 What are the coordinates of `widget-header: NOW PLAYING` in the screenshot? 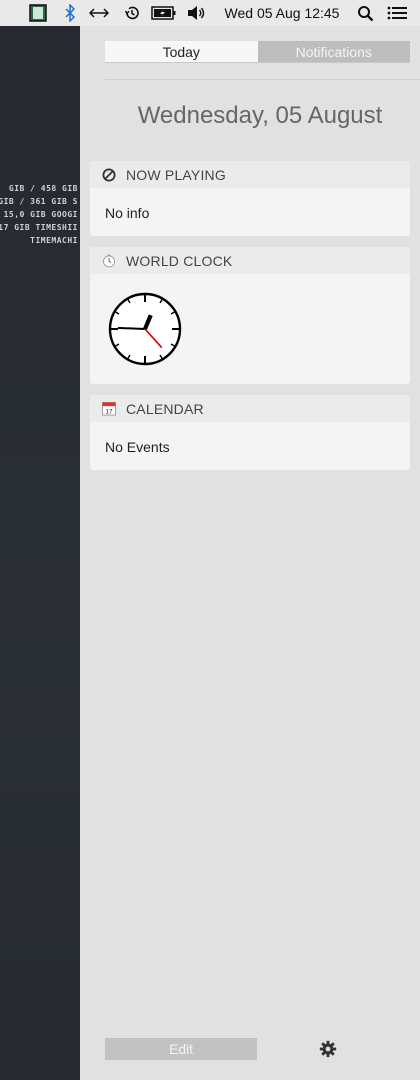 It's located at (250, 174).